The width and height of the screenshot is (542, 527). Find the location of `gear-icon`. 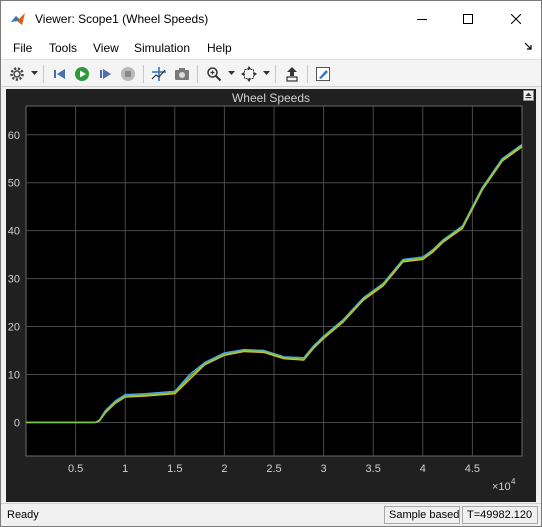

gear-icon is located at coordinates (17, 74).